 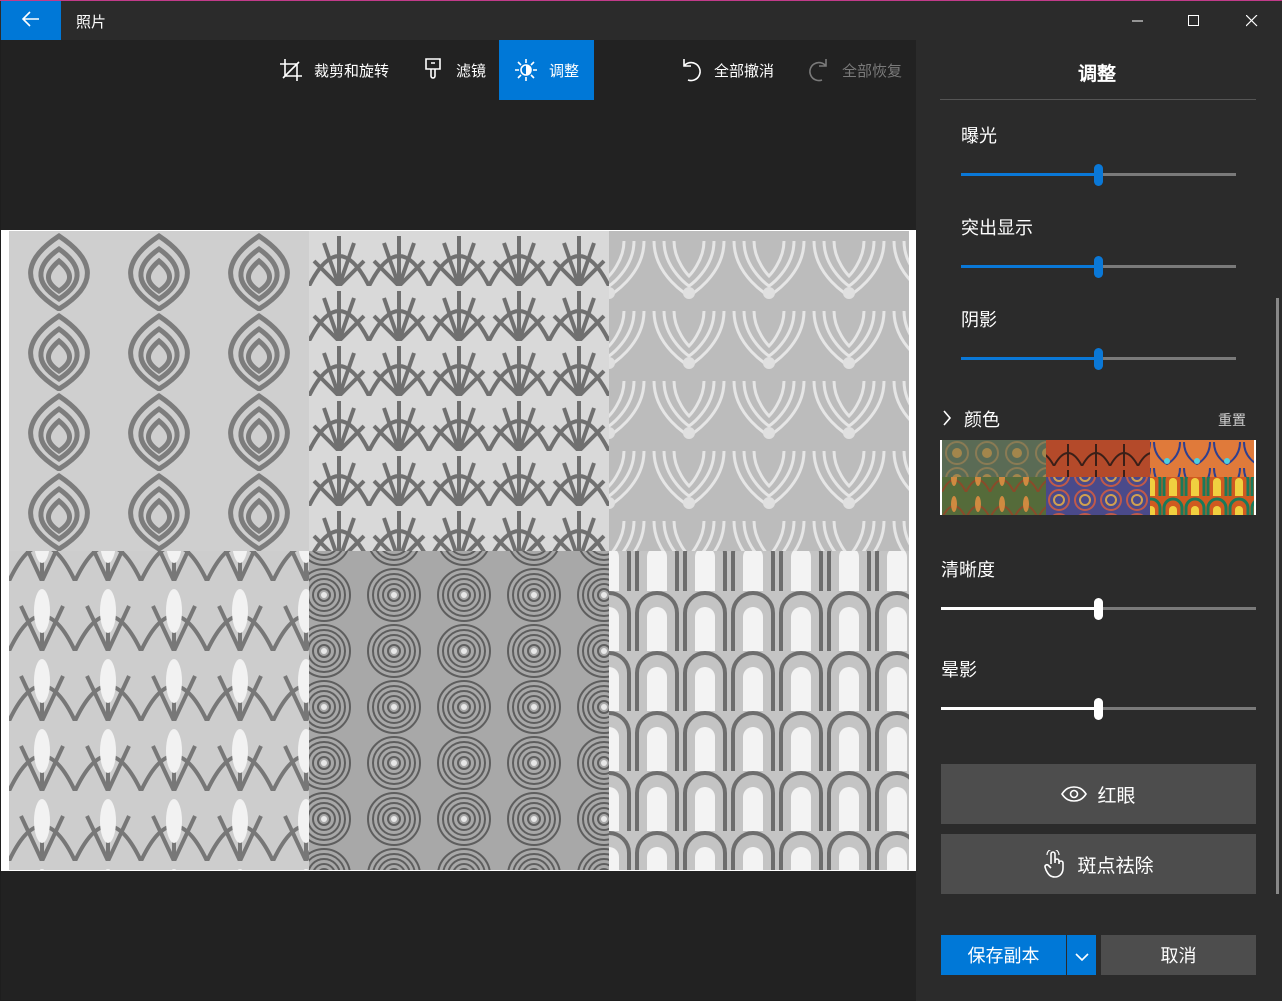 I want to click on panel-title: 调整, so click(x=1096, y=74).